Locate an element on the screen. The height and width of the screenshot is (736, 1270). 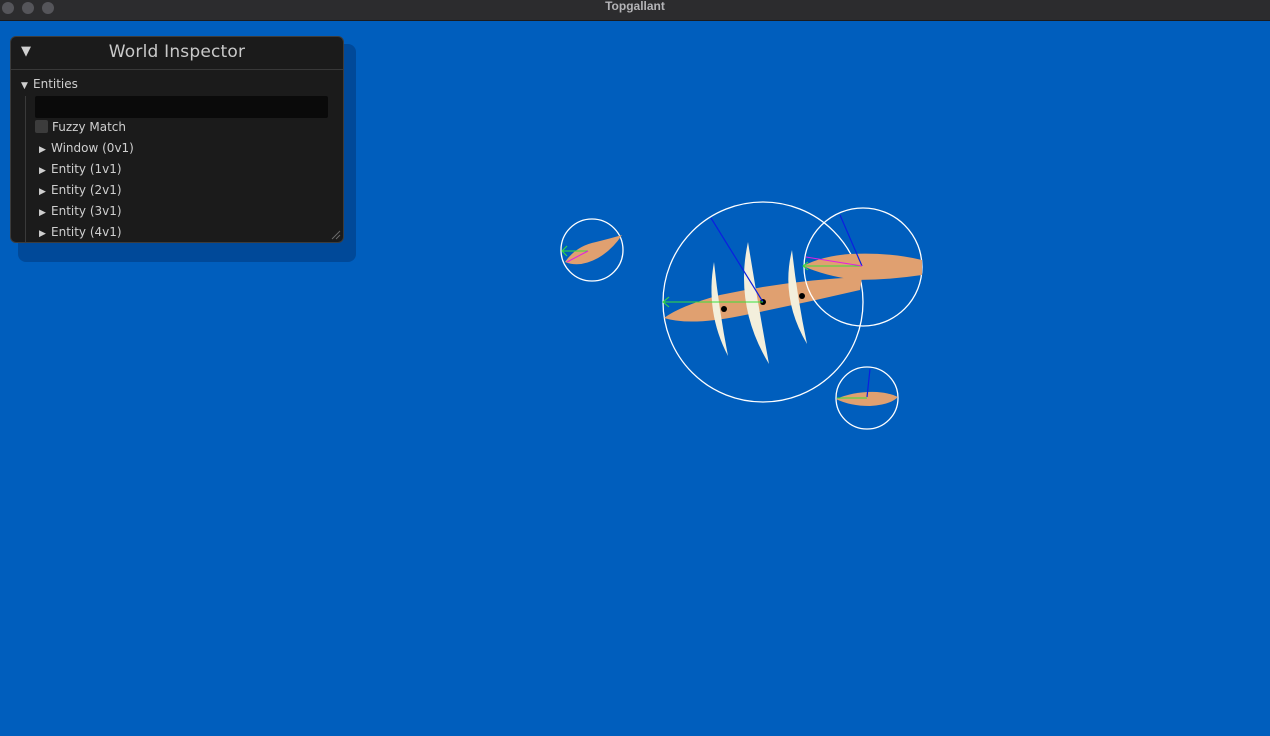
entities-header: ▼ Entities is located at coordinates (49, 85).